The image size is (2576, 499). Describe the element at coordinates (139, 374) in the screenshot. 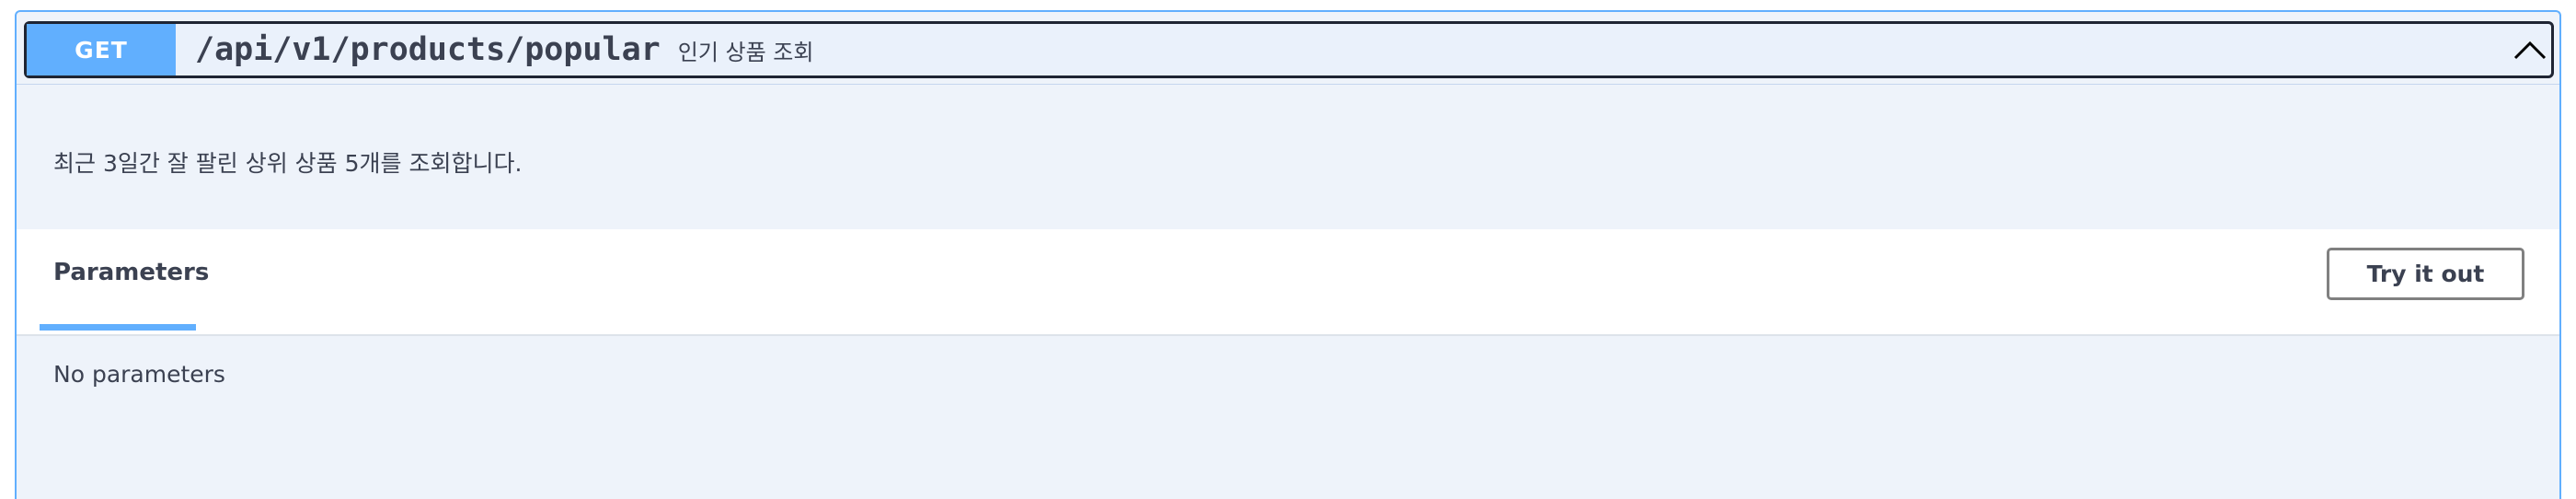

I see `no-parameters-message: No parameters` at that location.